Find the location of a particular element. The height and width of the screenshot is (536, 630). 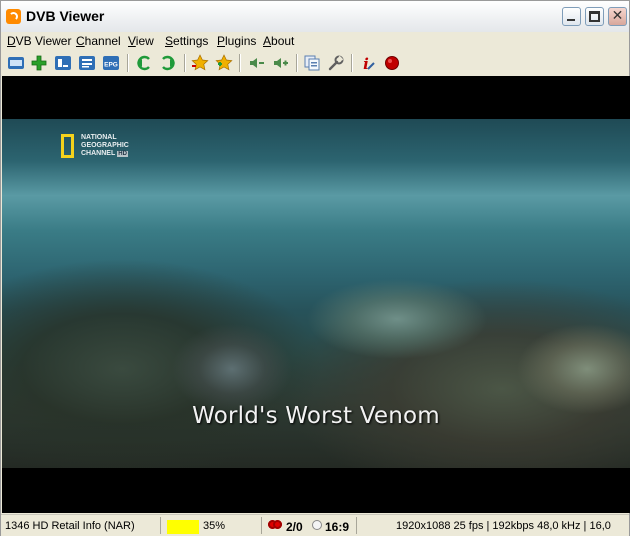

status-signal-percent: 35% is located at coordinates (214, 526).